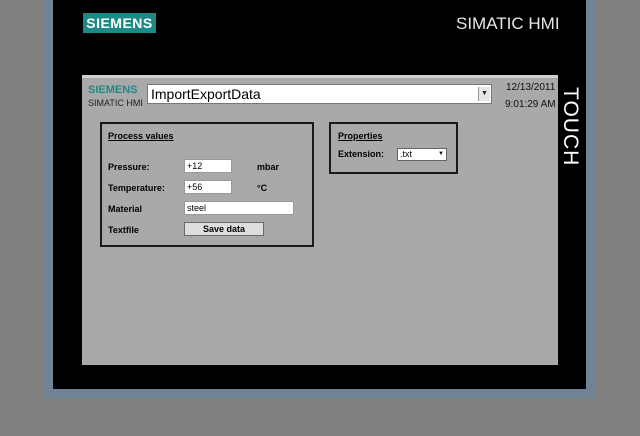  I want to click on siemens-logo: SIEMENS, so click(119, 23).